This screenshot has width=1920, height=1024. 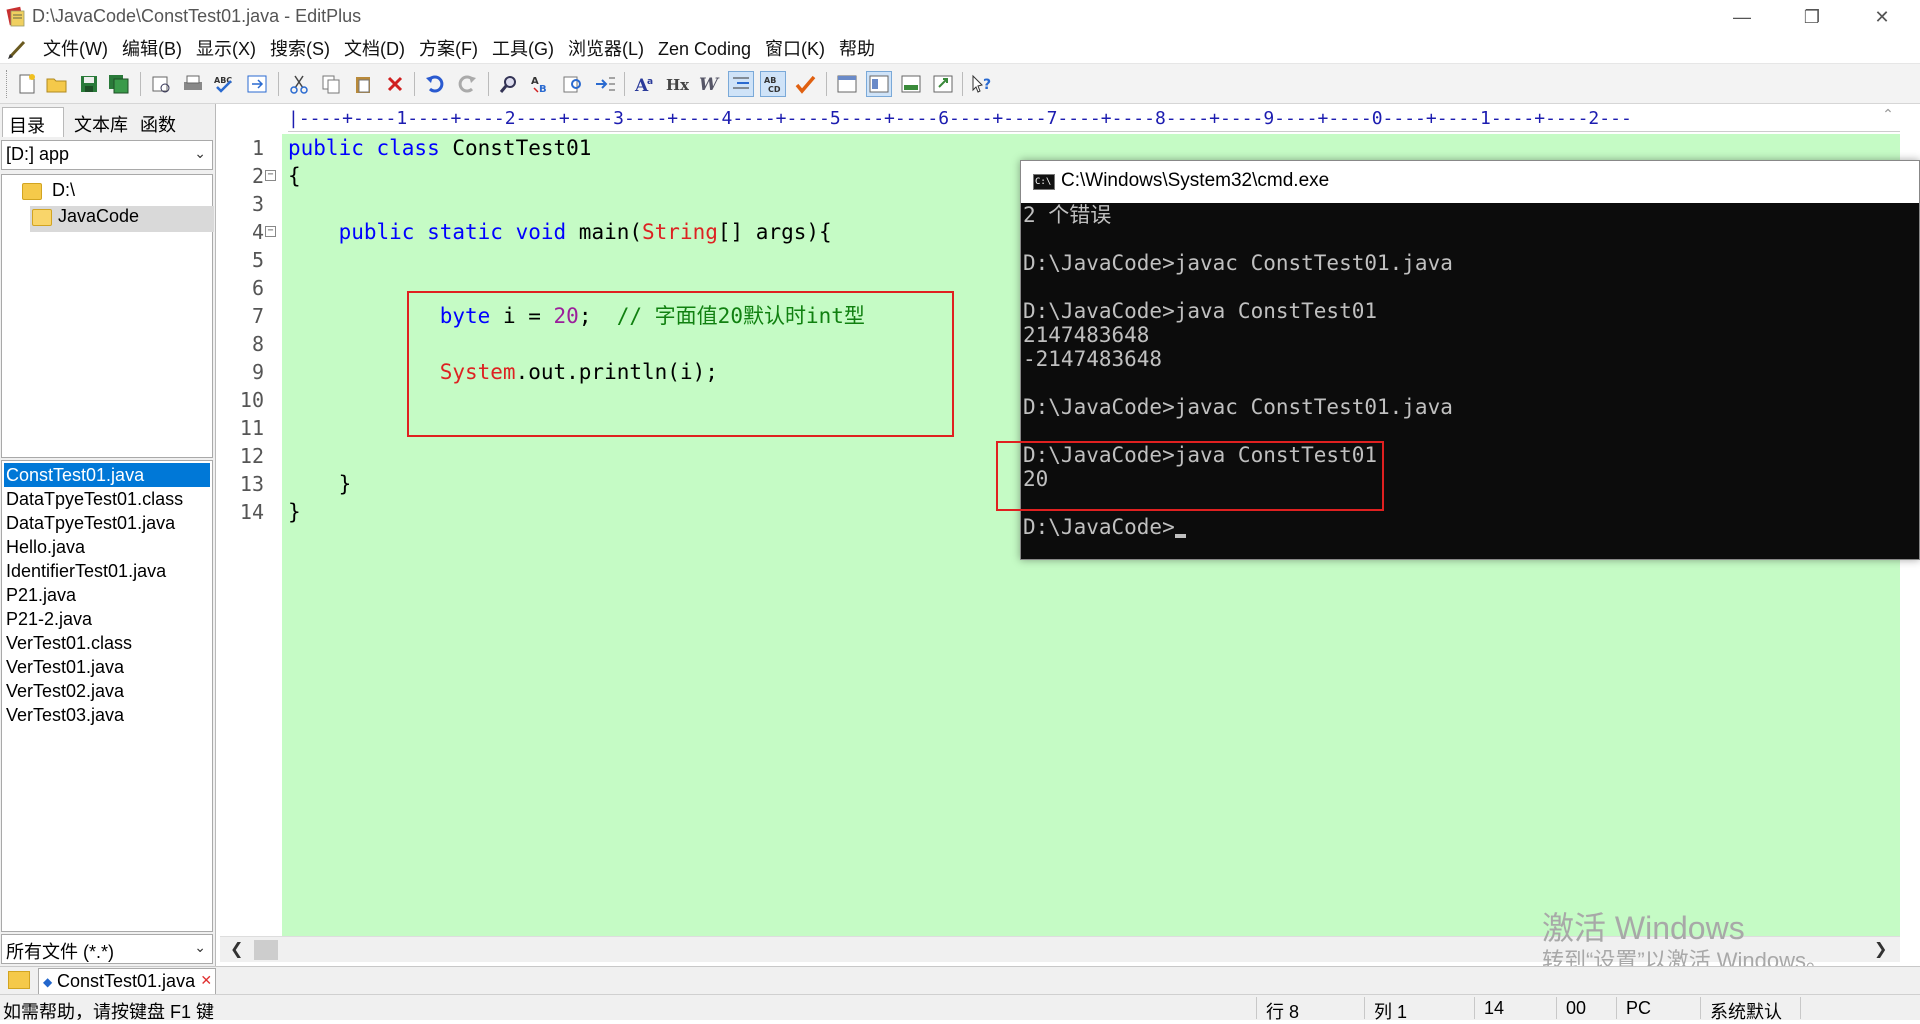 I want to click on file-item: ConstTest01.java, so click(x=107, y=475).